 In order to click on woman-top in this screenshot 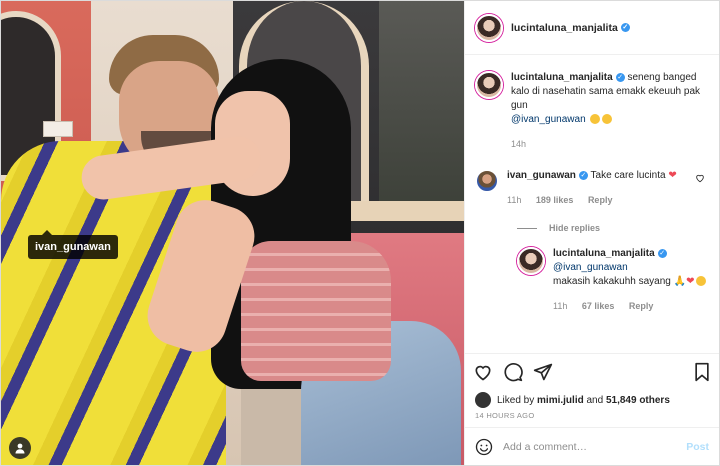, I will do `click(316, 311)`.